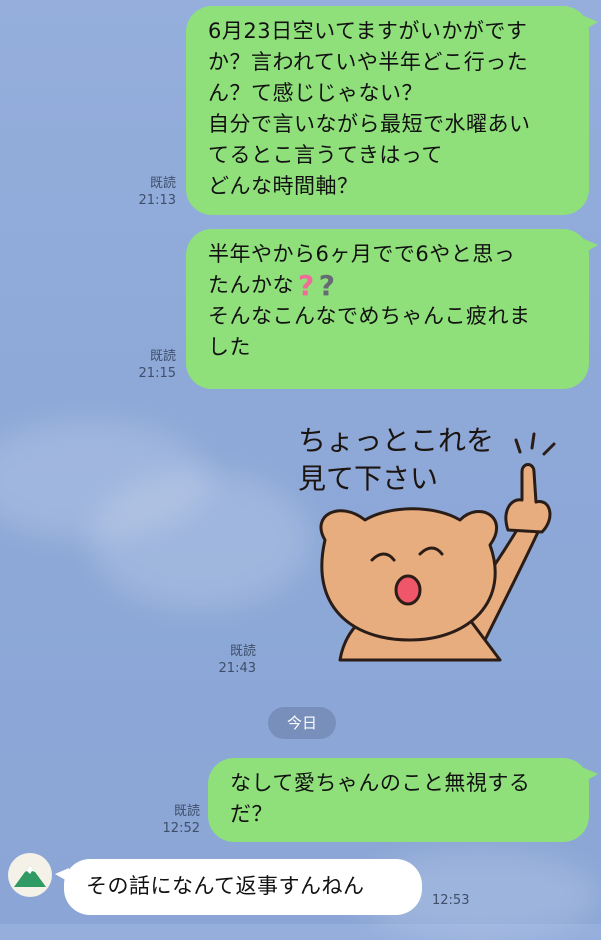 Image resolution: width=601 pixels, height=940 pixels. What do you see at coordinates (451, 900) in the screenshot?
I see `message-time: 12:53` at bounding box center [451, 900].